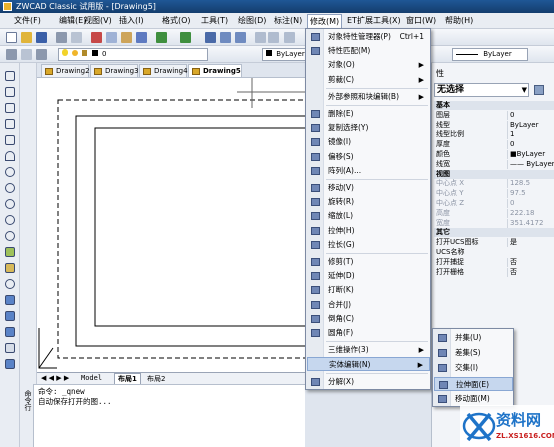  What do you see at coordinates (10, 300) in the screenshot?
I see `hatch-tool-icon` at bounding box center [10, 300].